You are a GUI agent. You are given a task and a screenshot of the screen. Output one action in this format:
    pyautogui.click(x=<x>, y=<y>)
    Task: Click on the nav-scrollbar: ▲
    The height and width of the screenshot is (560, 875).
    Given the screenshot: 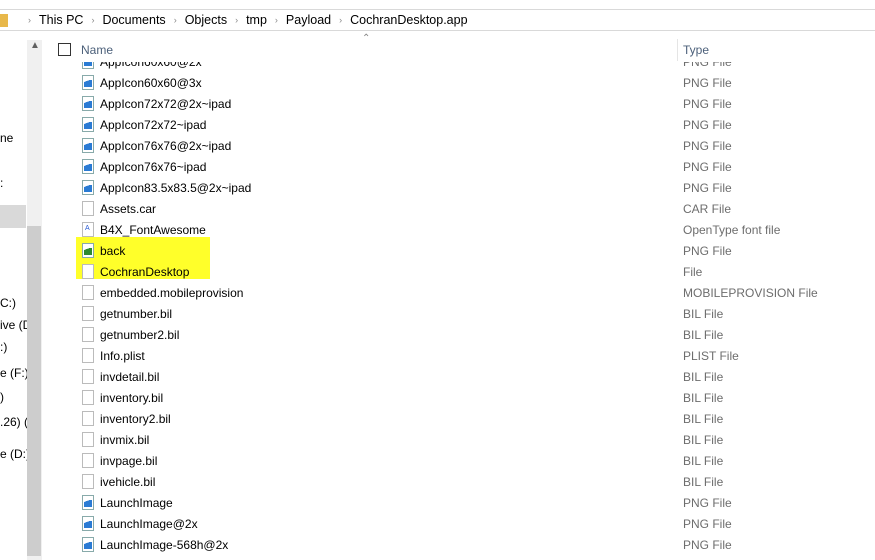 What is the action you would take?
    pyautogui.click(x=34, y=300)
    